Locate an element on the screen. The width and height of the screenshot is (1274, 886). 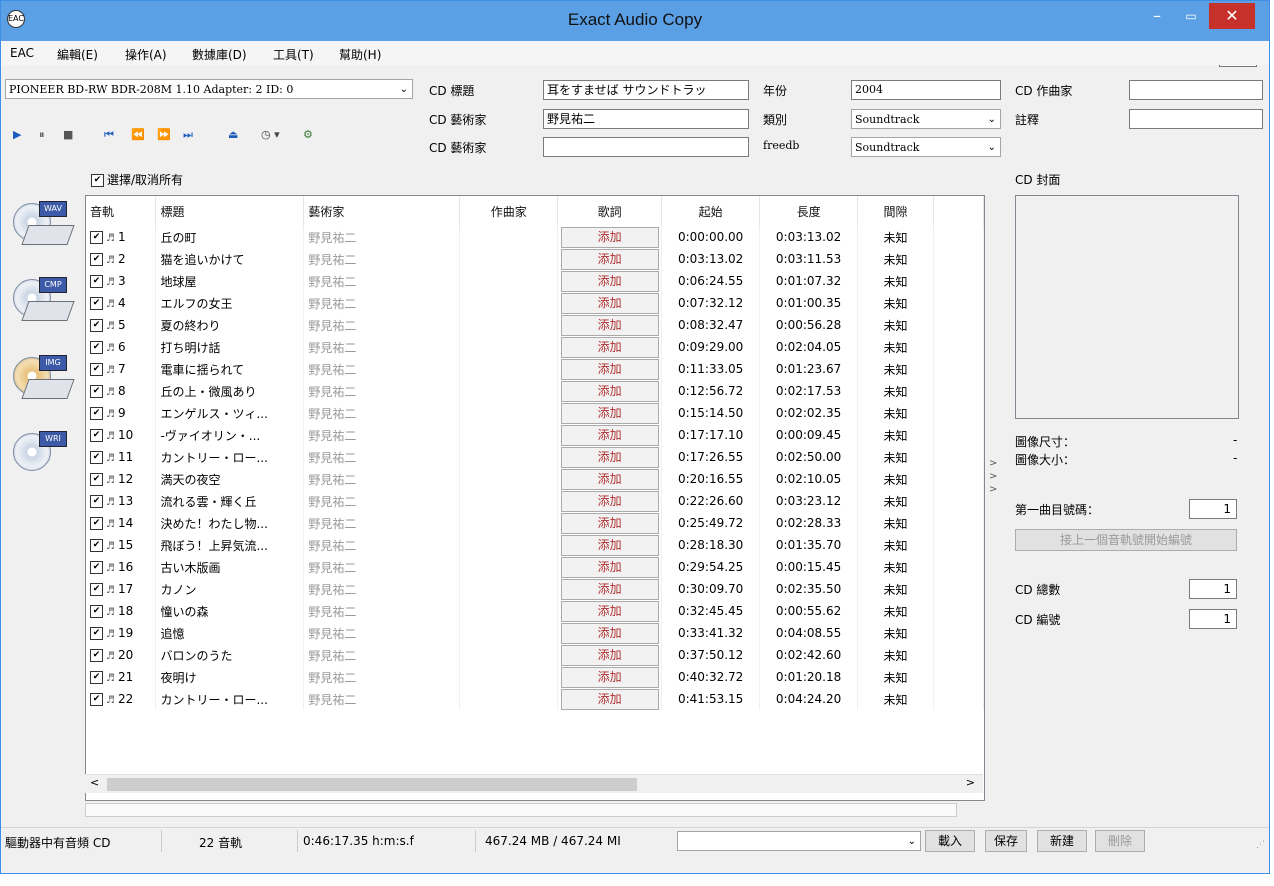
resize-grip-icon: ⋰ is located at coordinates (1260, 845).